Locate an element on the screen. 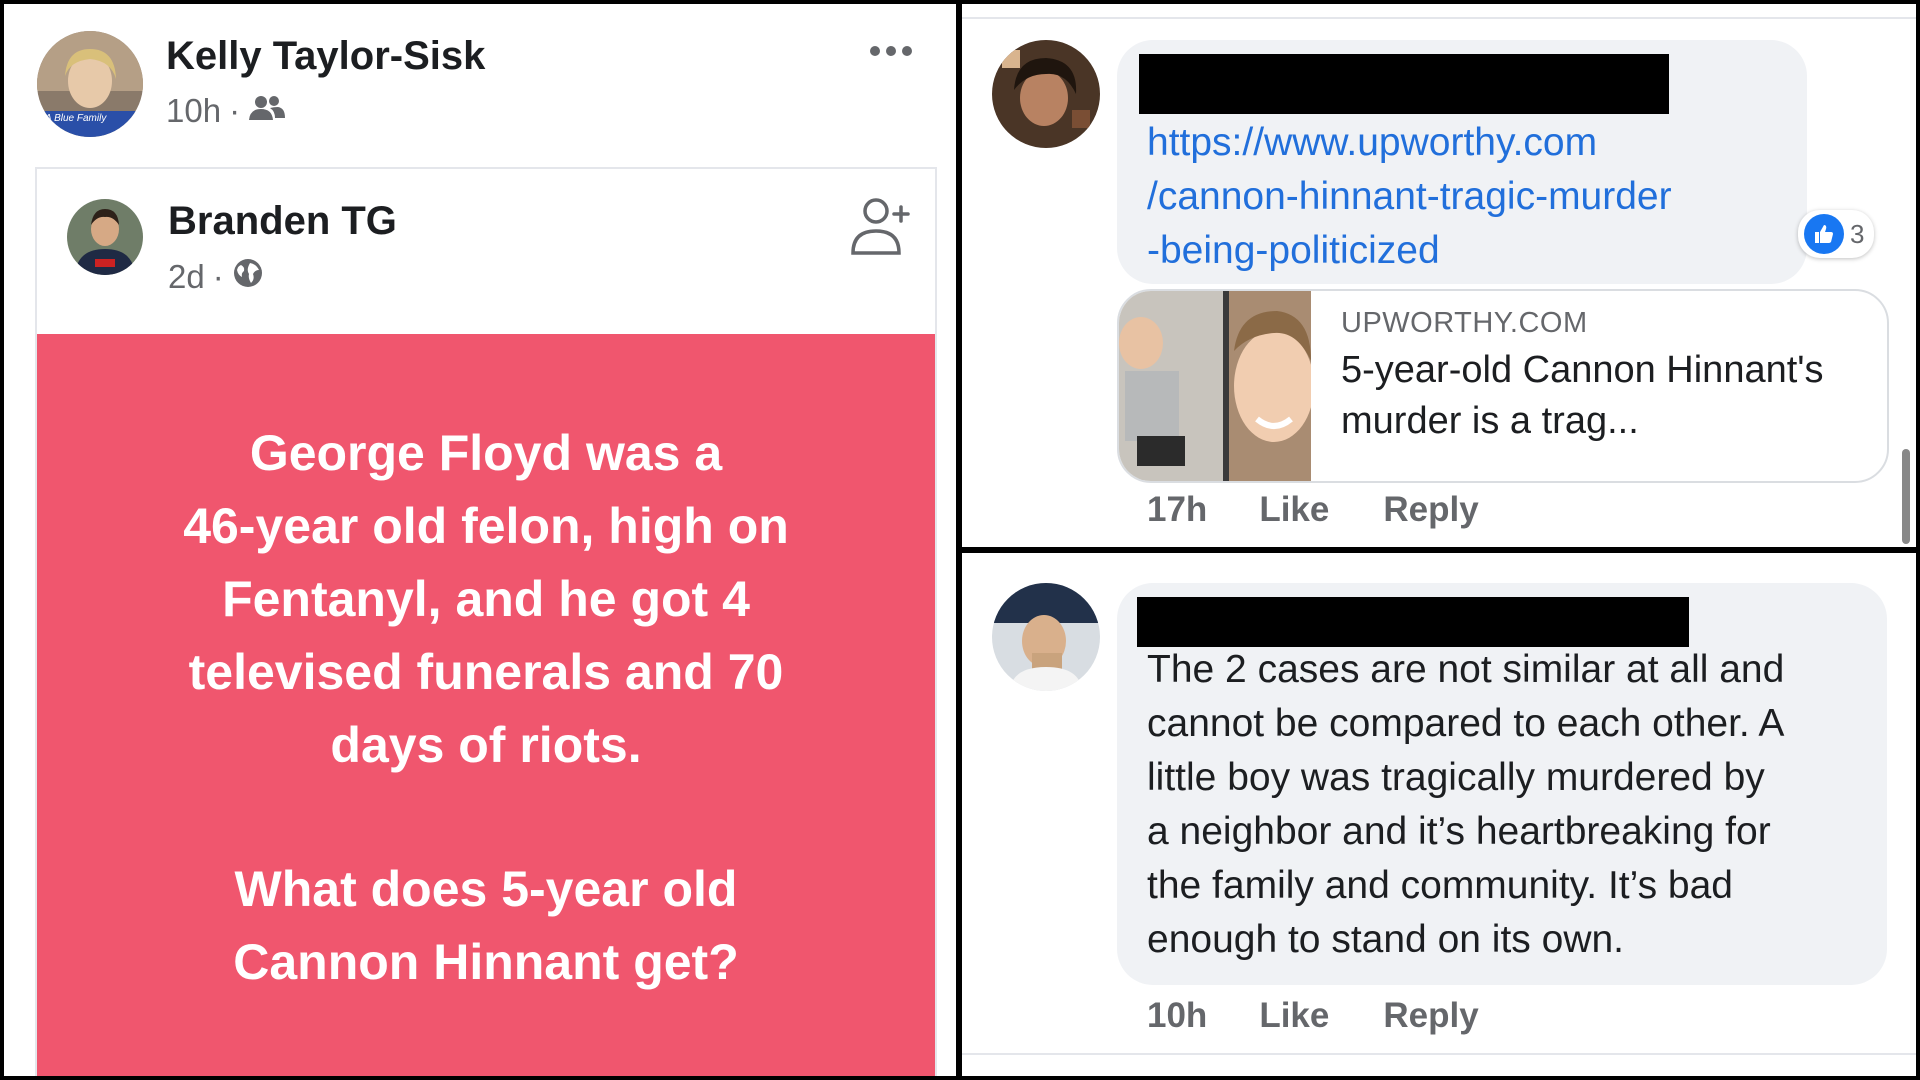 This screenshot has width=1920, height=1080. add-friend-icon is located at coordinates (882, 228).